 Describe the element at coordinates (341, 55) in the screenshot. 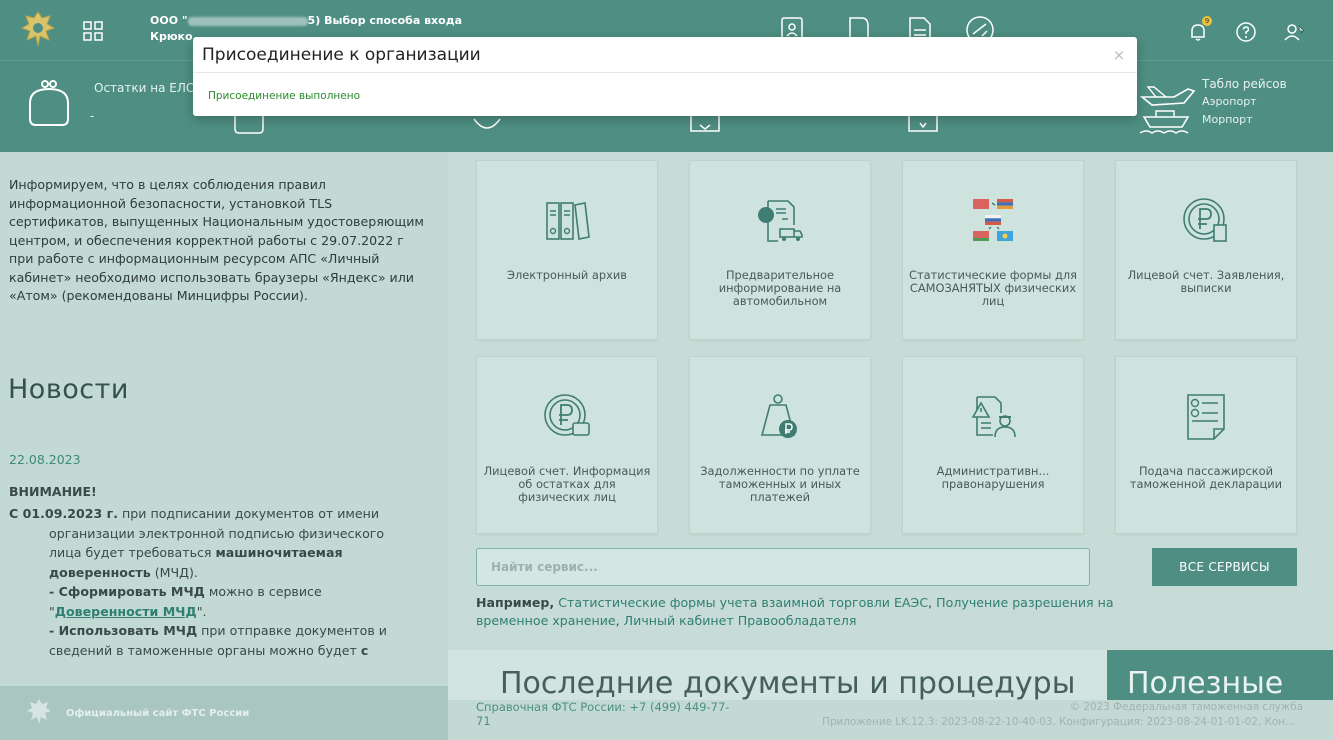

I see `modal-title: Присоединение к организации` at that location.